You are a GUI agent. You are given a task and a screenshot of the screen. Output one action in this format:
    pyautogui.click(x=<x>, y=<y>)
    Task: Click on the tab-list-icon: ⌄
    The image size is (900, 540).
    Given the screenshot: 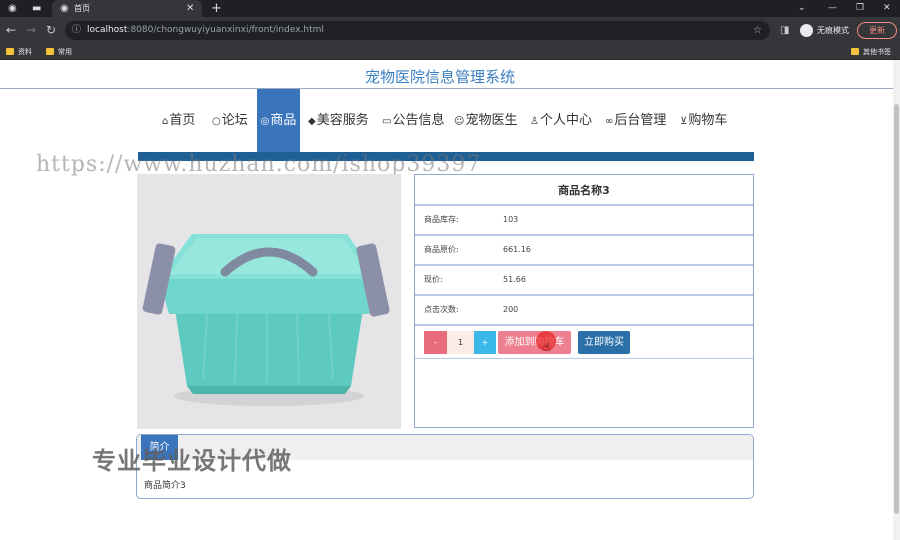 What is the action you would take?
    pyautogui.click(x=802, y=8)
    